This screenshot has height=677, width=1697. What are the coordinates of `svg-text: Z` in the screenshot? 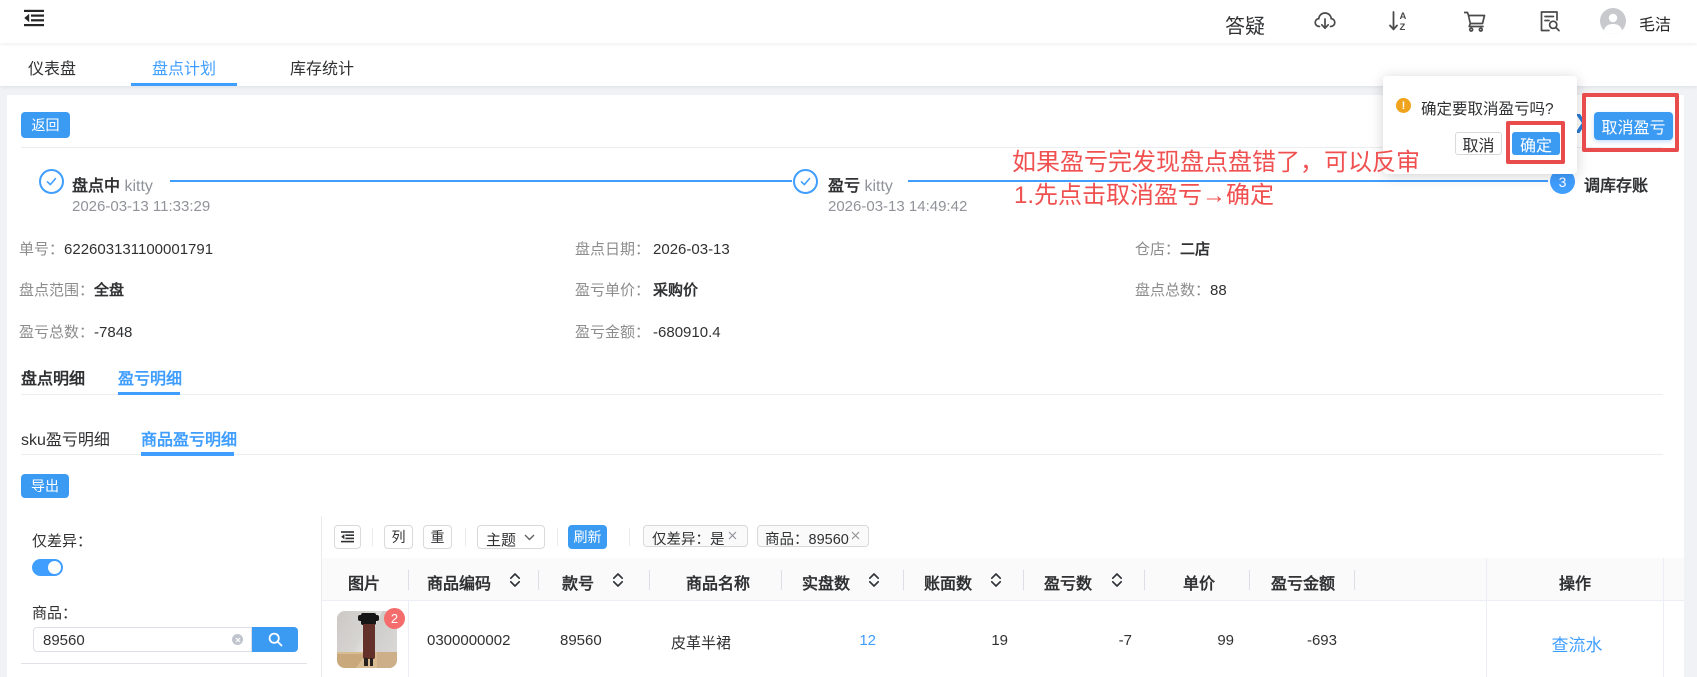 It's located at (1403, 27).